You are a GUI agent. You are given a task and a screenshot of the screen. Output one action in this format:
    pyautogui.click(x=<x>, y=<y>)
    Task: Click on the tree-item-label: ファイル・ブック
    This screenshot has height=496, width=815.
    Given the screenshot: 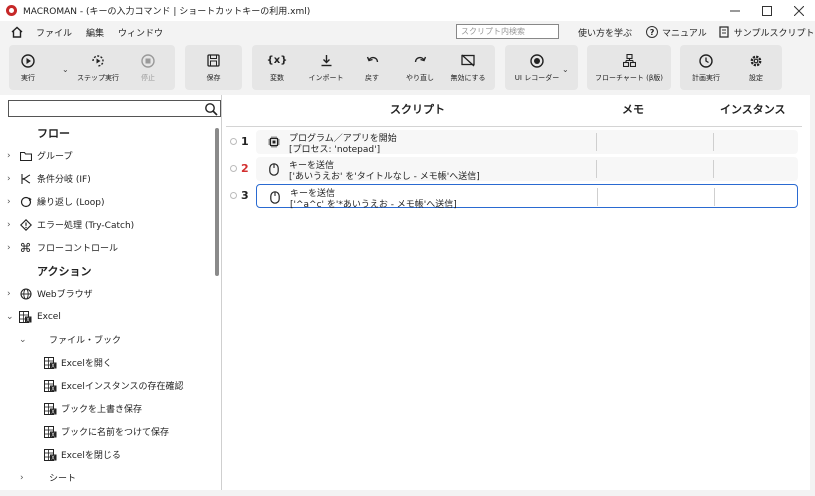 What is the action you would take?
    pyautogui.click(x=85, y=341)
    